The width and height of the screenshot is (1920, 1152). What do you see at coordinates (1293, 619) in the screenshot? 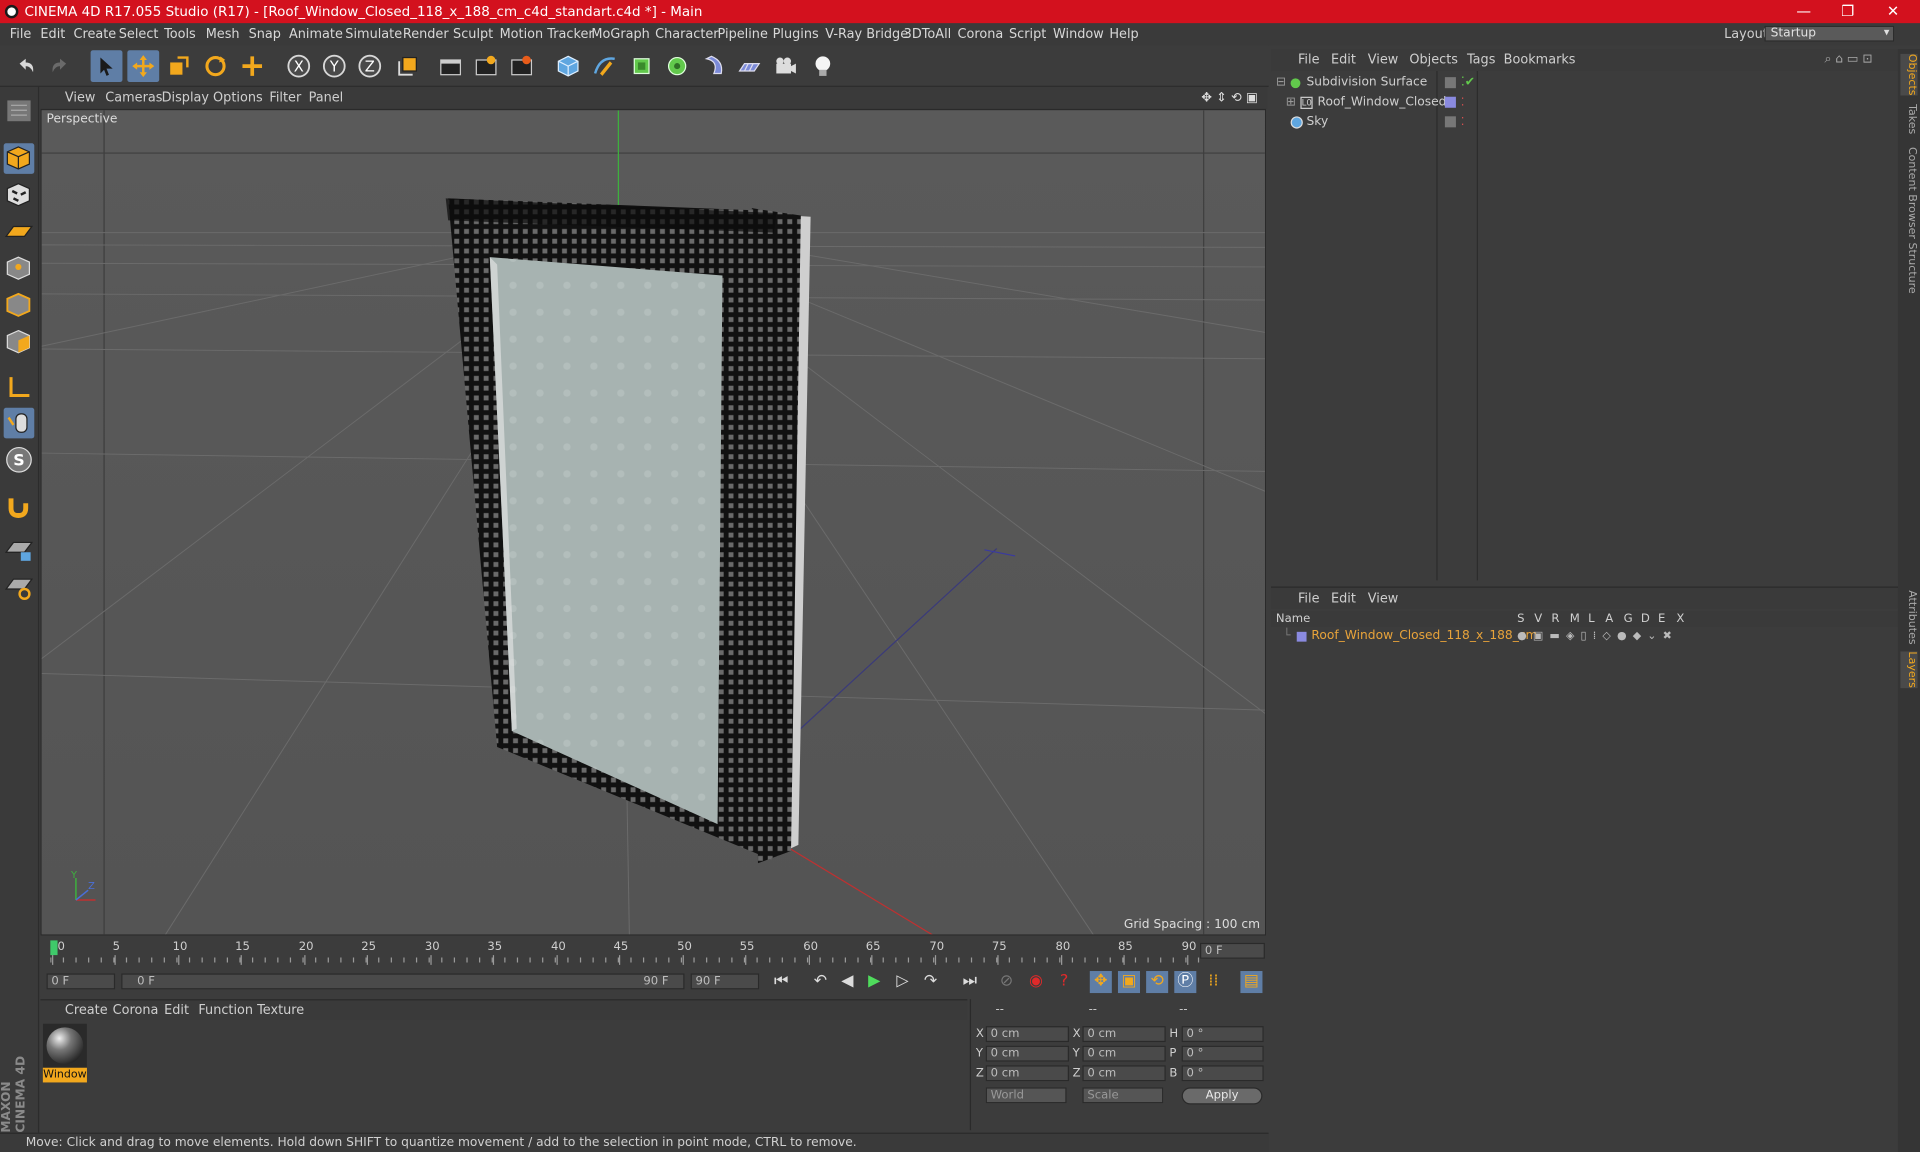
I see `col-name: Name` at bounding box center [1293, 619].